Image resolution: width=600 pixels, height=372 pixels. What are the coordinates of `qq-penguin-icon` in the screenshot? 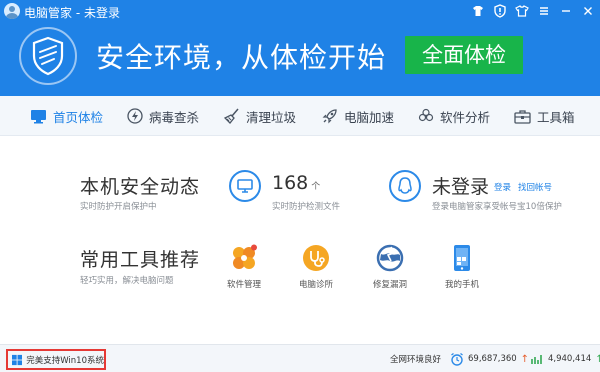 It's located at (405, 185).